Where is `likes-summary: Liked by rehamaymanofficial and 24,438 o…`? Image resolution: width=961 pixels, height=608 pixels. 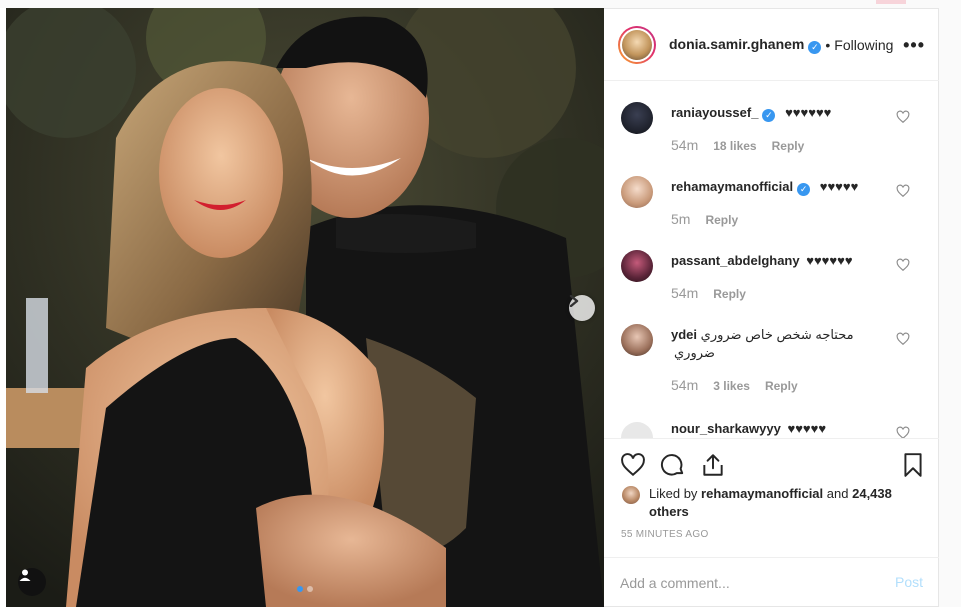
likes-summary: Liked by rehamaymanofficial and 24,438 o… is located at coordinates (779, 503).